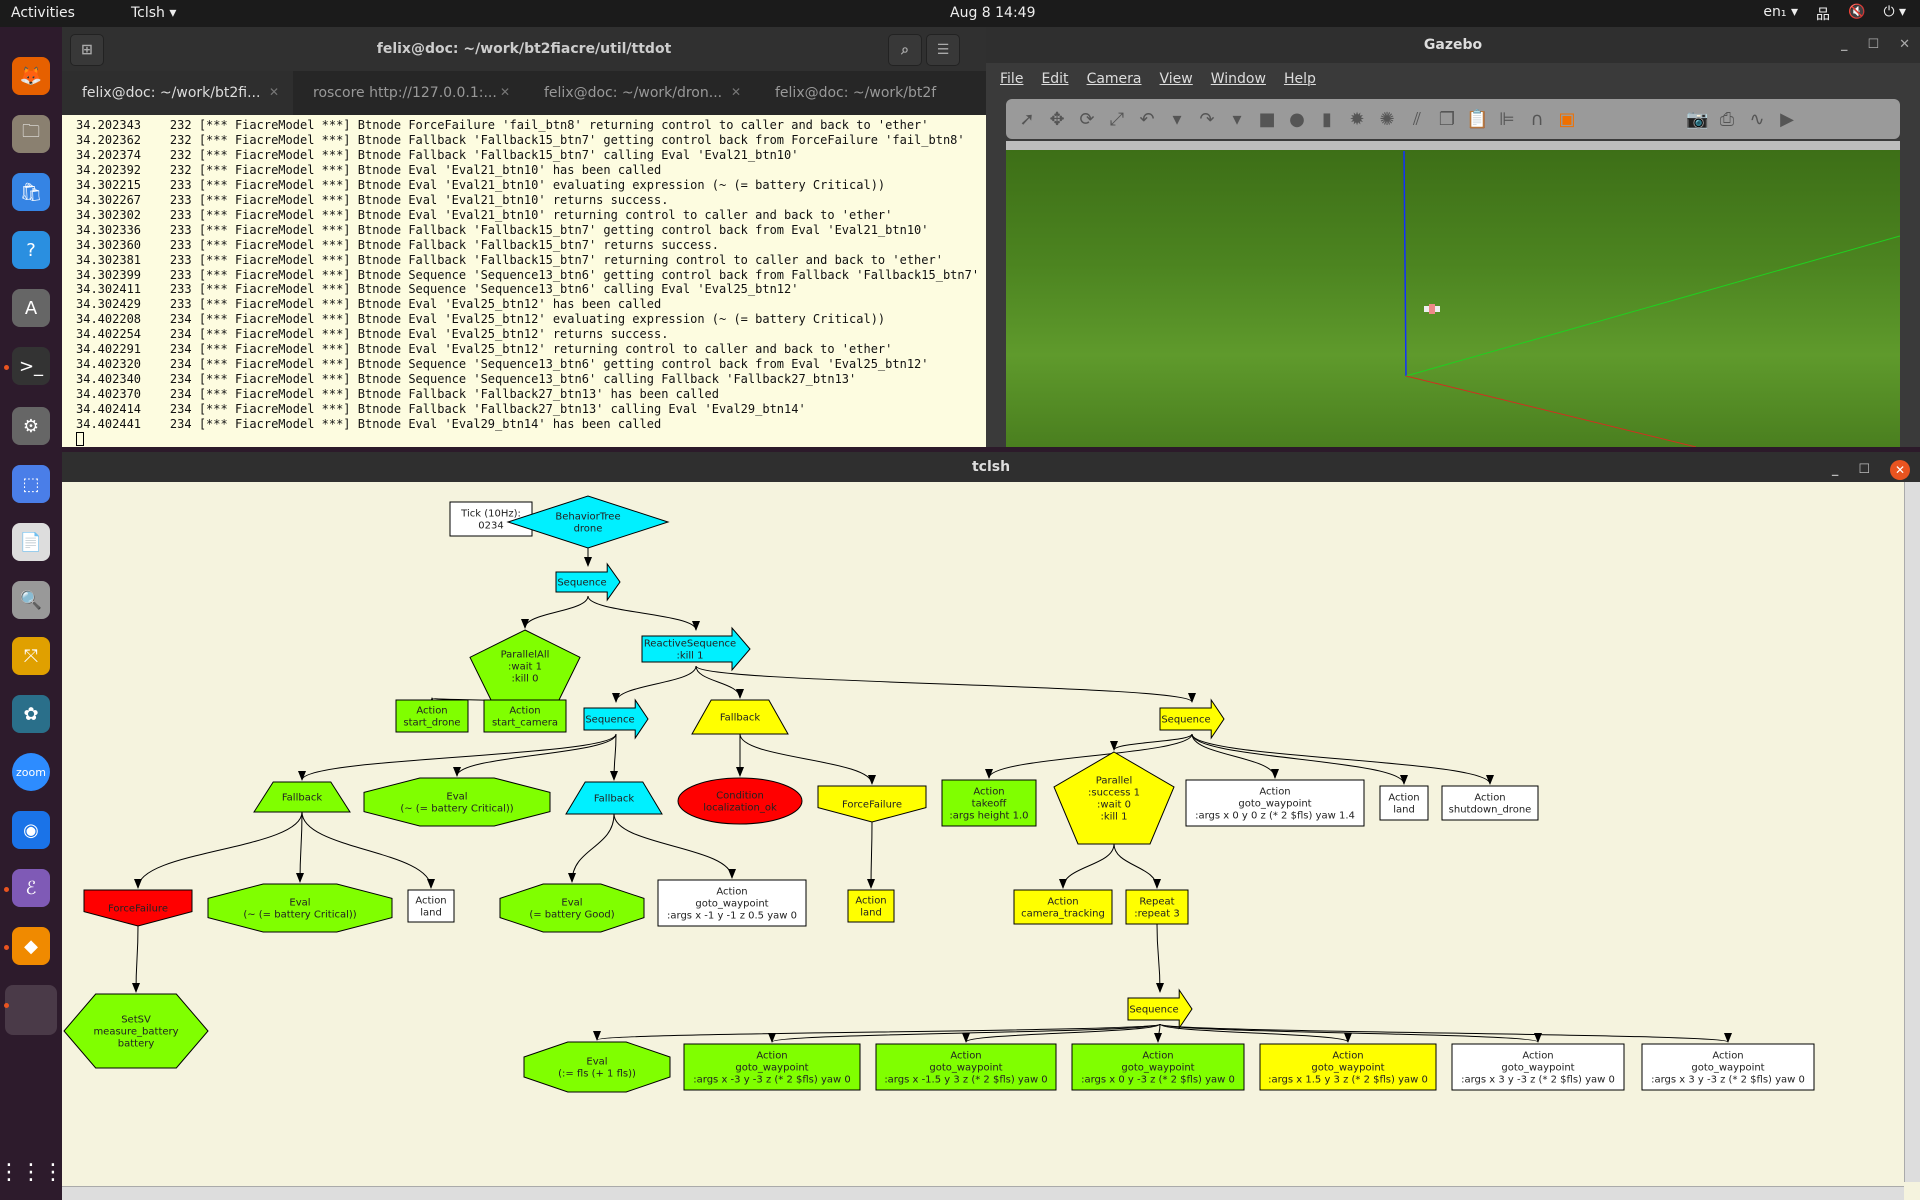 This screenshot has width=1920, height=1200. I want to click on menu-view: View, so click(1176, 84).